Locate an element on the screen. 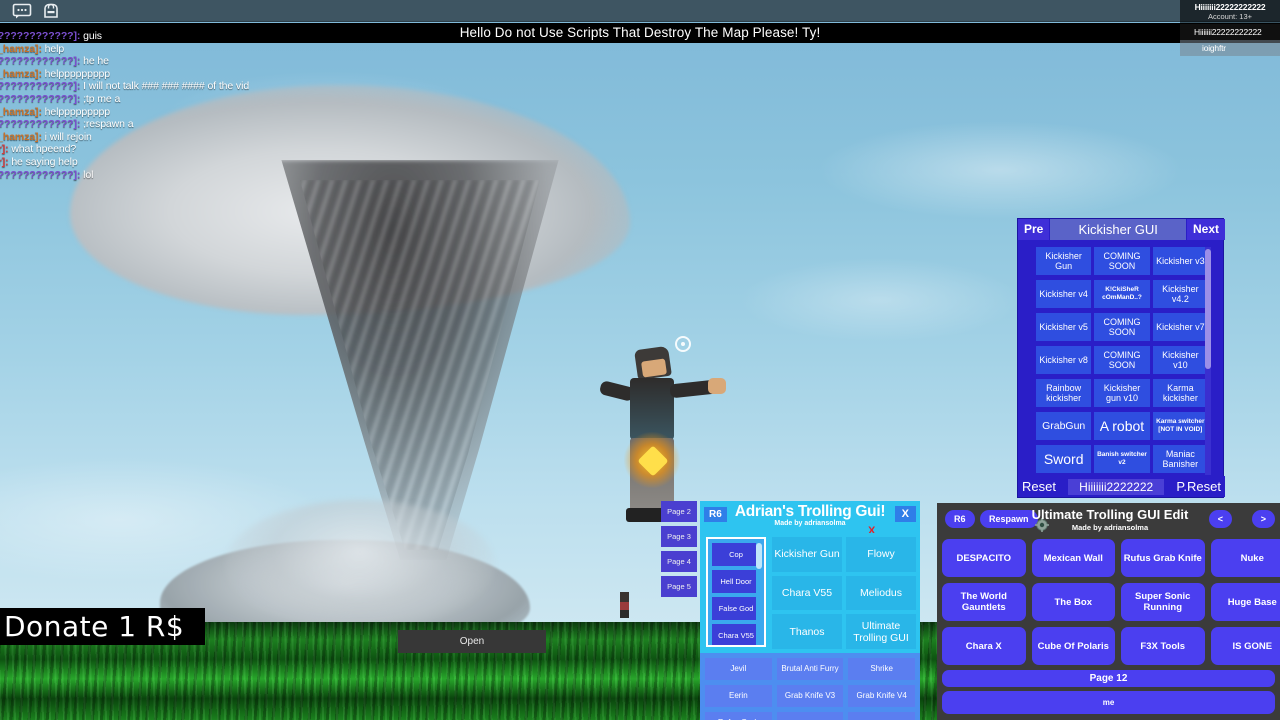 The width and height of the screenshot is (1280, 720). open-button: Open is located at coordinates (472, 641).